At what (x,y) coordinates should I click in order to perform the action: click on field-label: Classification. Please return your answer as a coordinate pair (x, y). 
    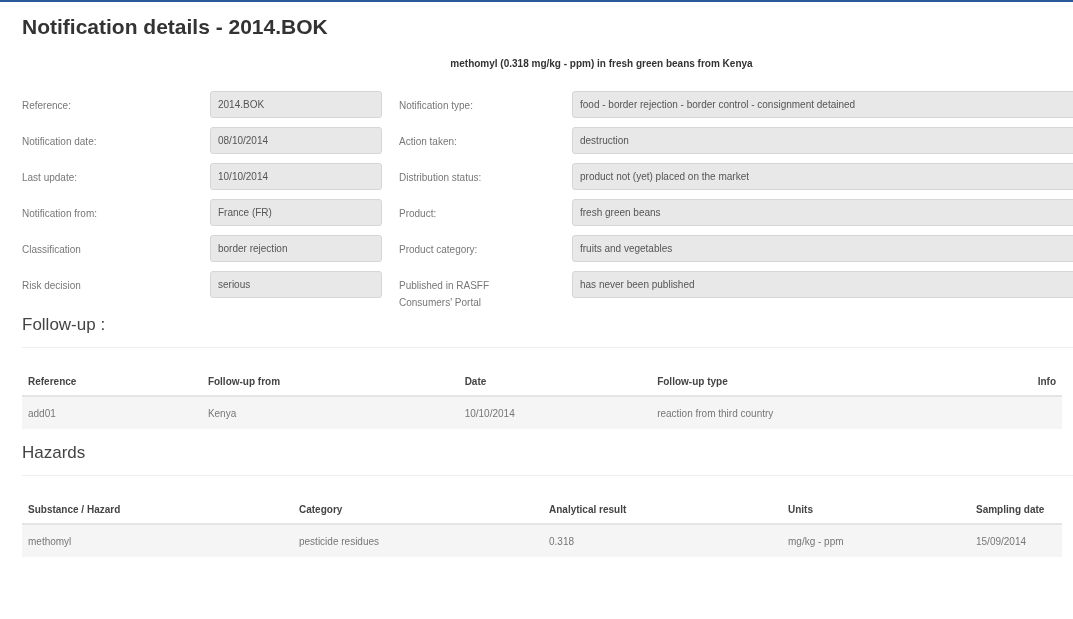
    Looking at the image, I should click on (52, 250).